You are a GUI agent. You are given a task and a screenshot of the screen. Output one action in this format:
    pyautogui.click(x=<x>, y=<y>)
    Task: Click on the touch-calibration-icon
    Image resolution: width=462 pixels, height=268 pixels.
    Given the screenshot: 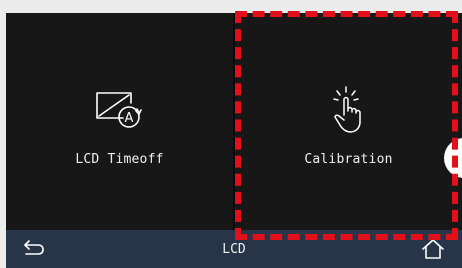 What is the action you would take?
    pyautogui.click(x=349, y=112)
    